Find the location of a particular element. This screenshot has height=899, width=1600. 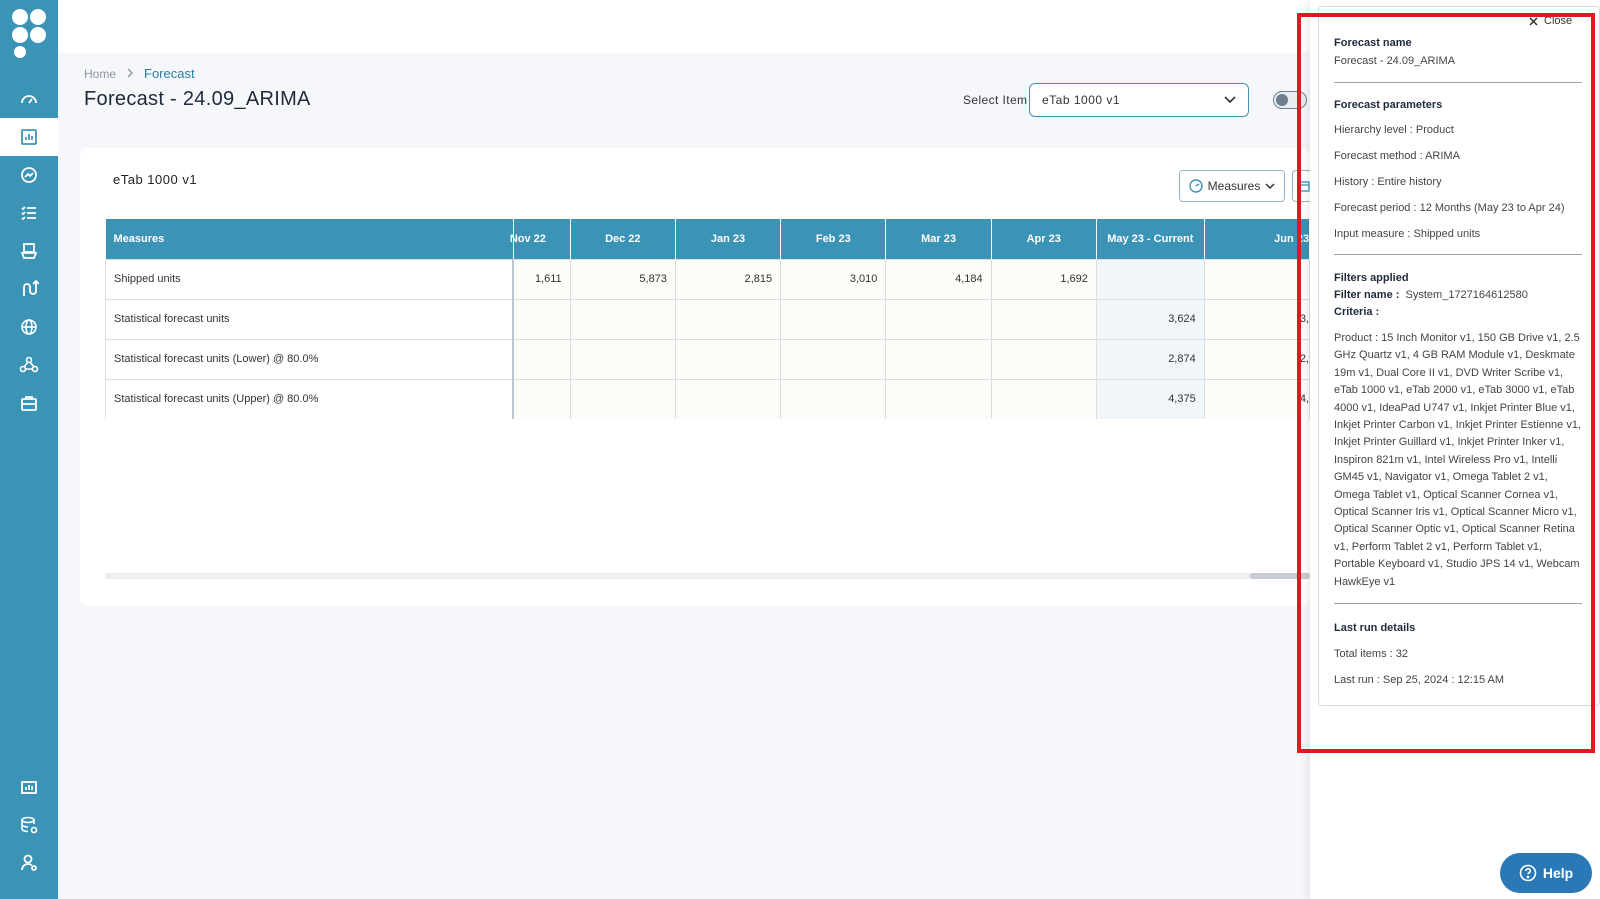

dashboard-gauge-icon is located at coordinates (29, 99).